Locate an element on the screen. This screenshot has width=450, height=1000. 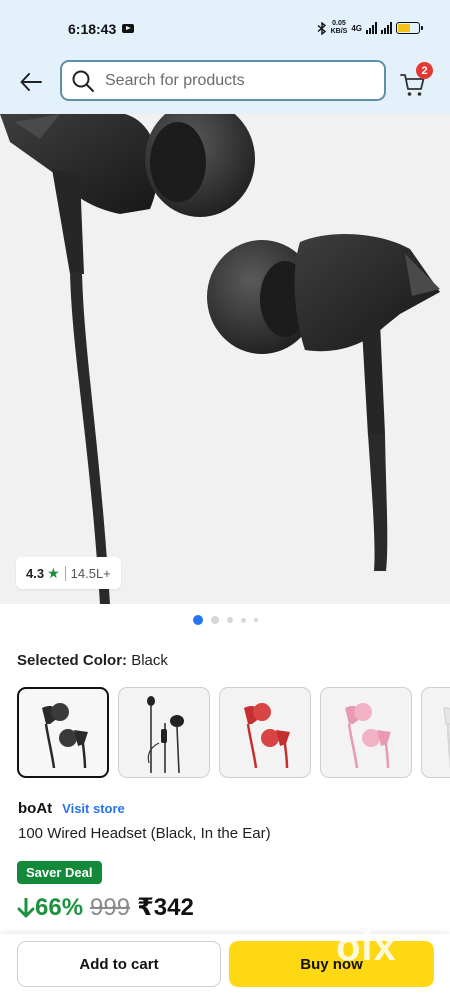
color-swatch-black is located at coordinates (63, 732).